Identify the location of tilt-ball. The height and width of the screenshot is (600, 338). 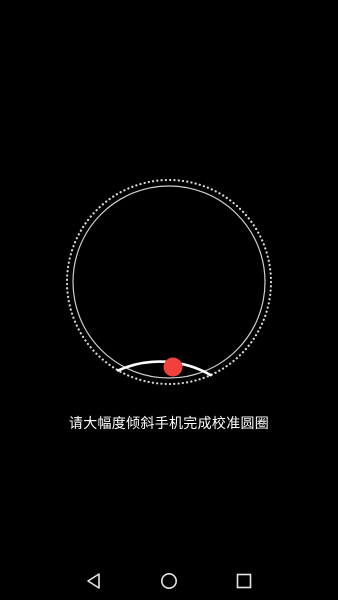
(173, 367).